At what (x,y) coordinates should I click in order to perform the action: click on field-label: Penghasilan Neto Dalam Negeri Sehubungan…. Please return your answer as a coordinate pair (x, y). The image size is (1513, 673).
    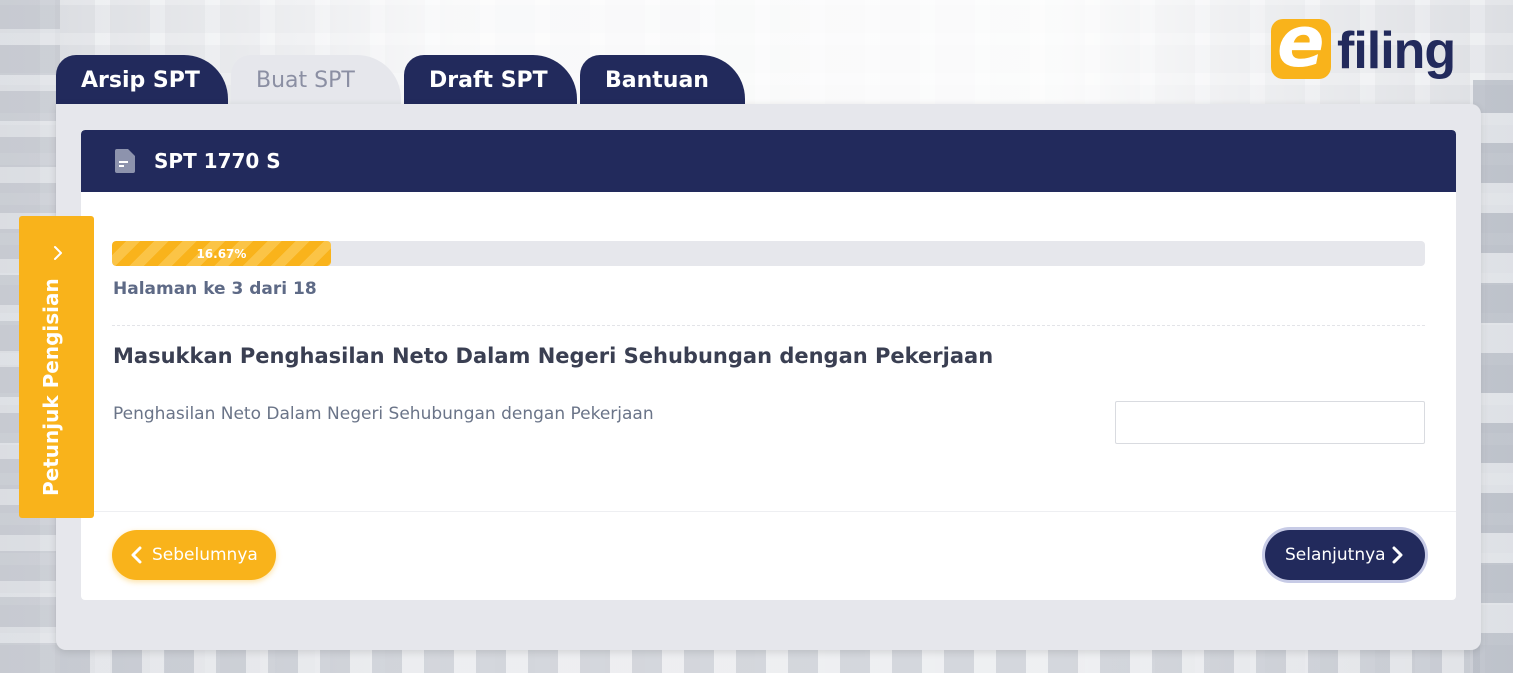
    Looking at the image, I should click on (383, 414).